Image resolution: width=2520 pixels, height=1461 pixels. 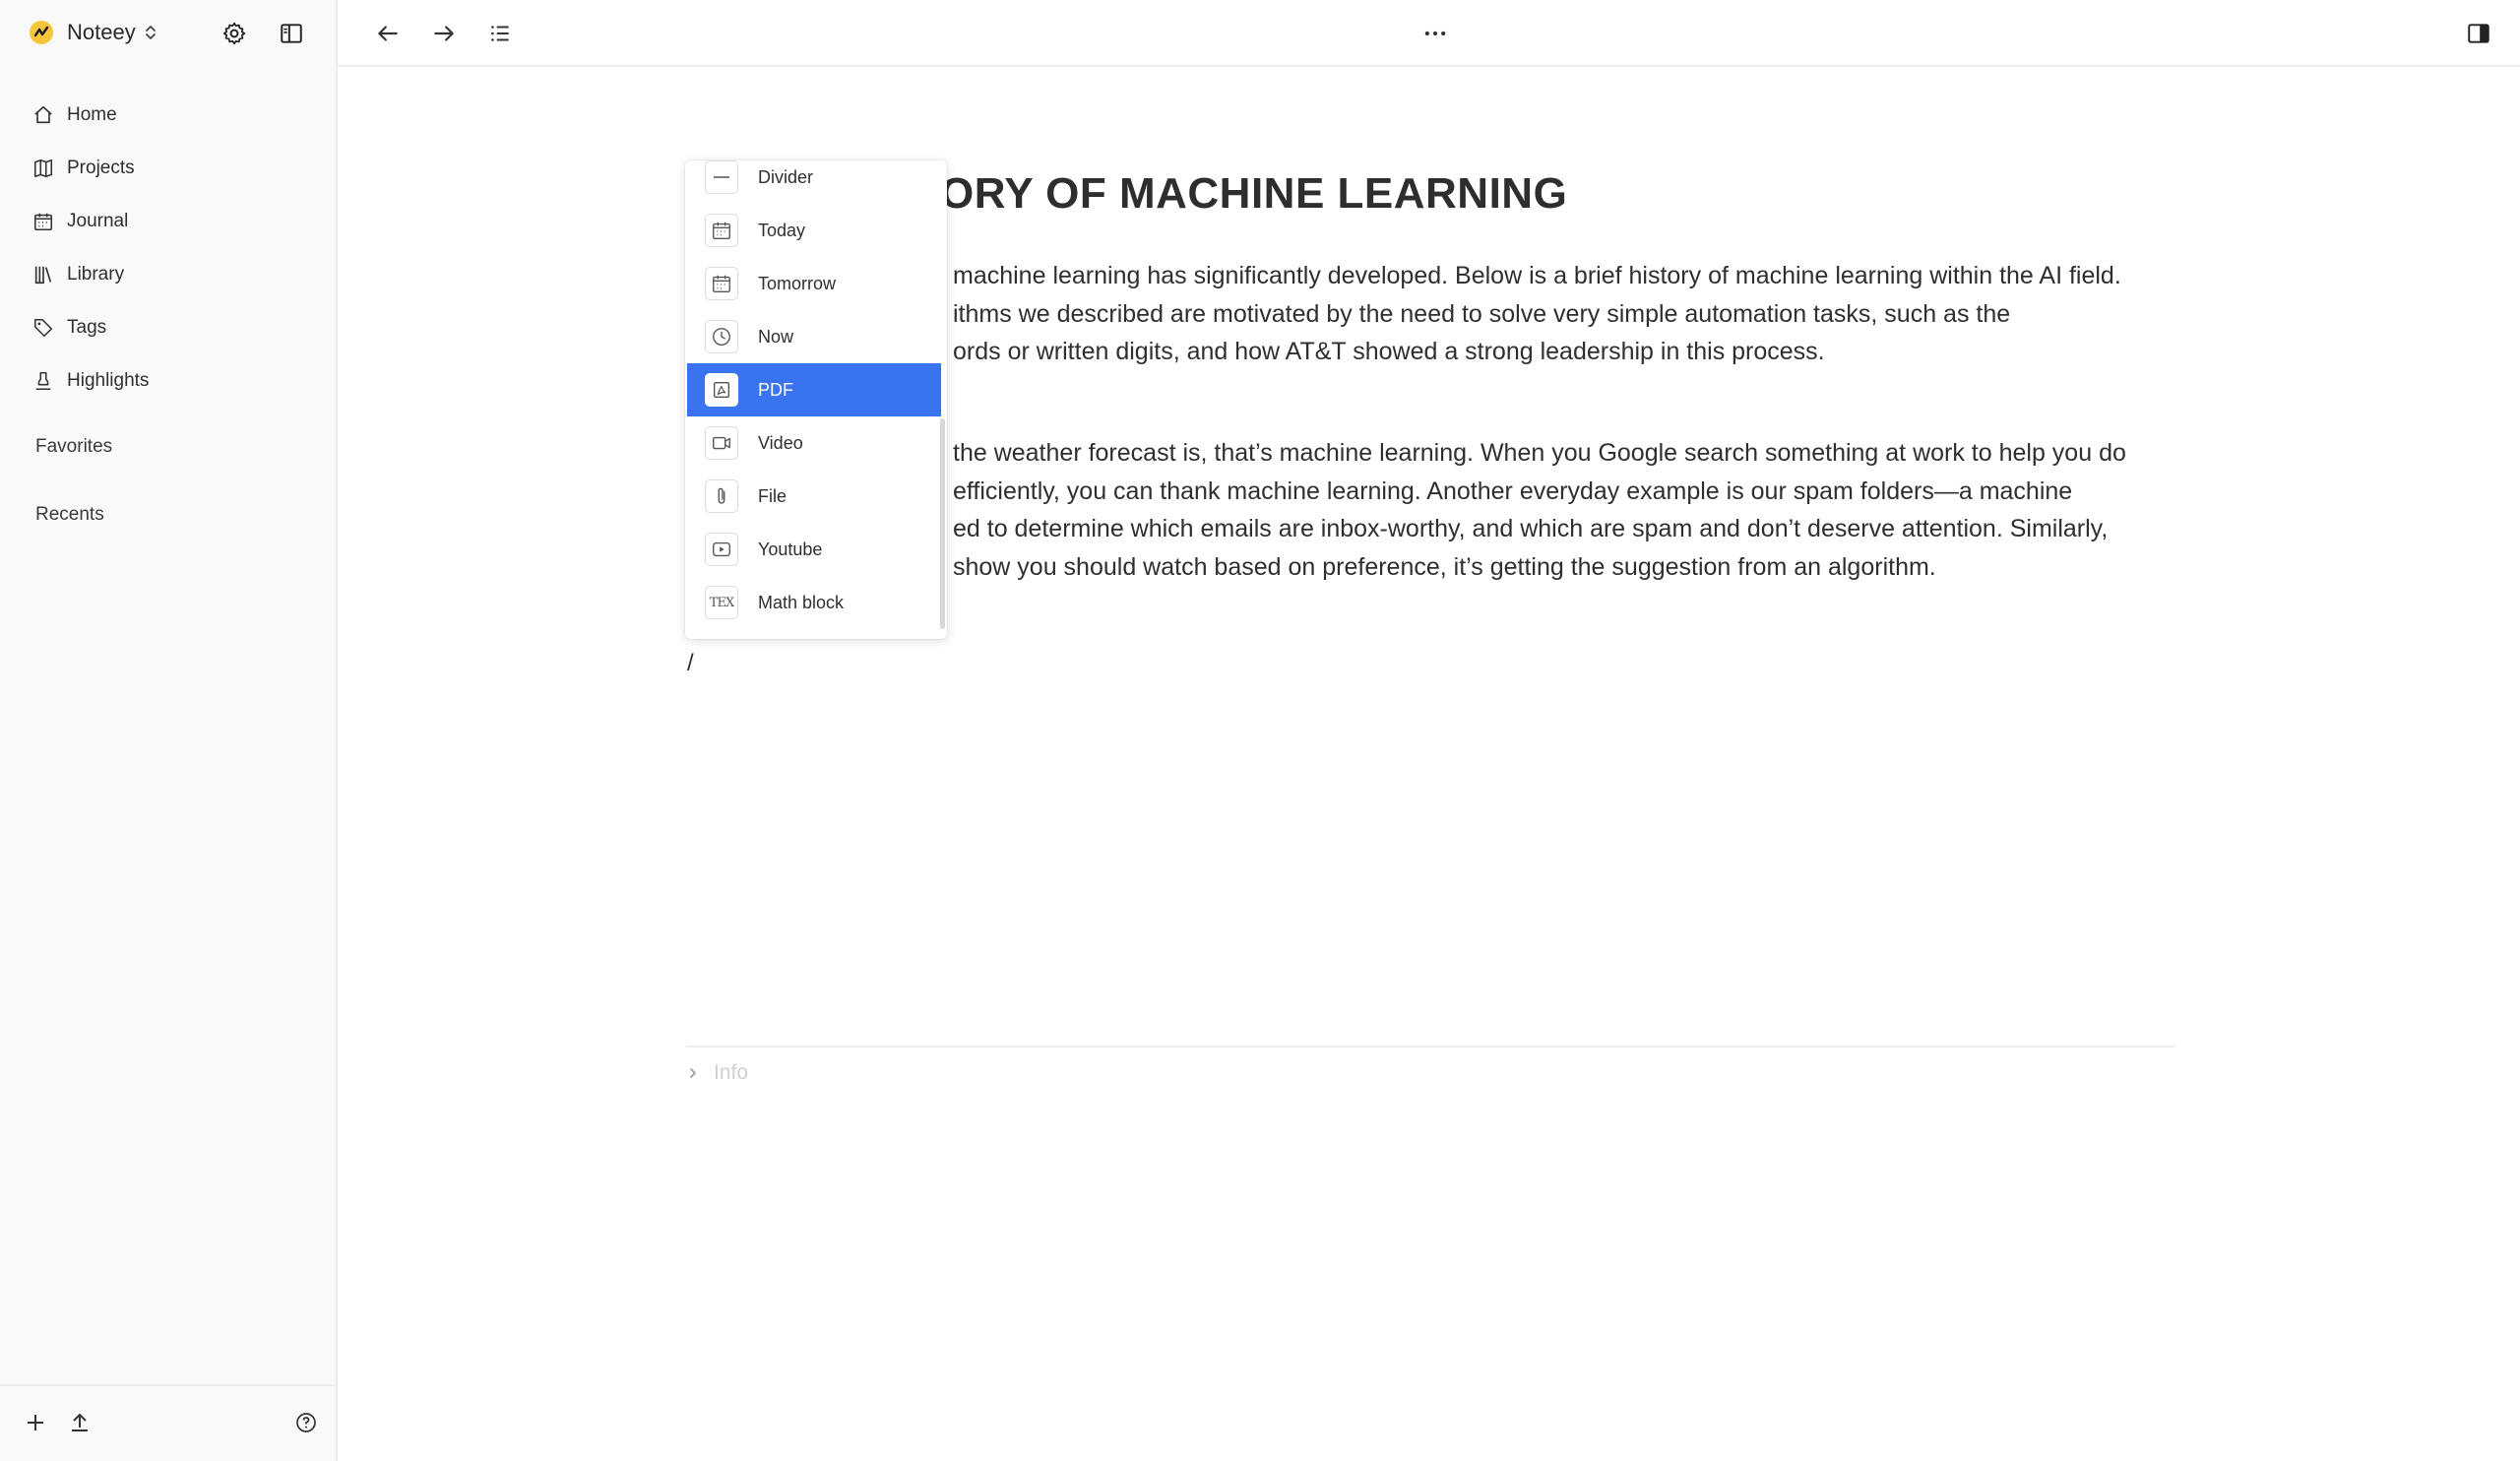 I want to click on sidebar-item-projects: Projects, so click(x=174, y=168).